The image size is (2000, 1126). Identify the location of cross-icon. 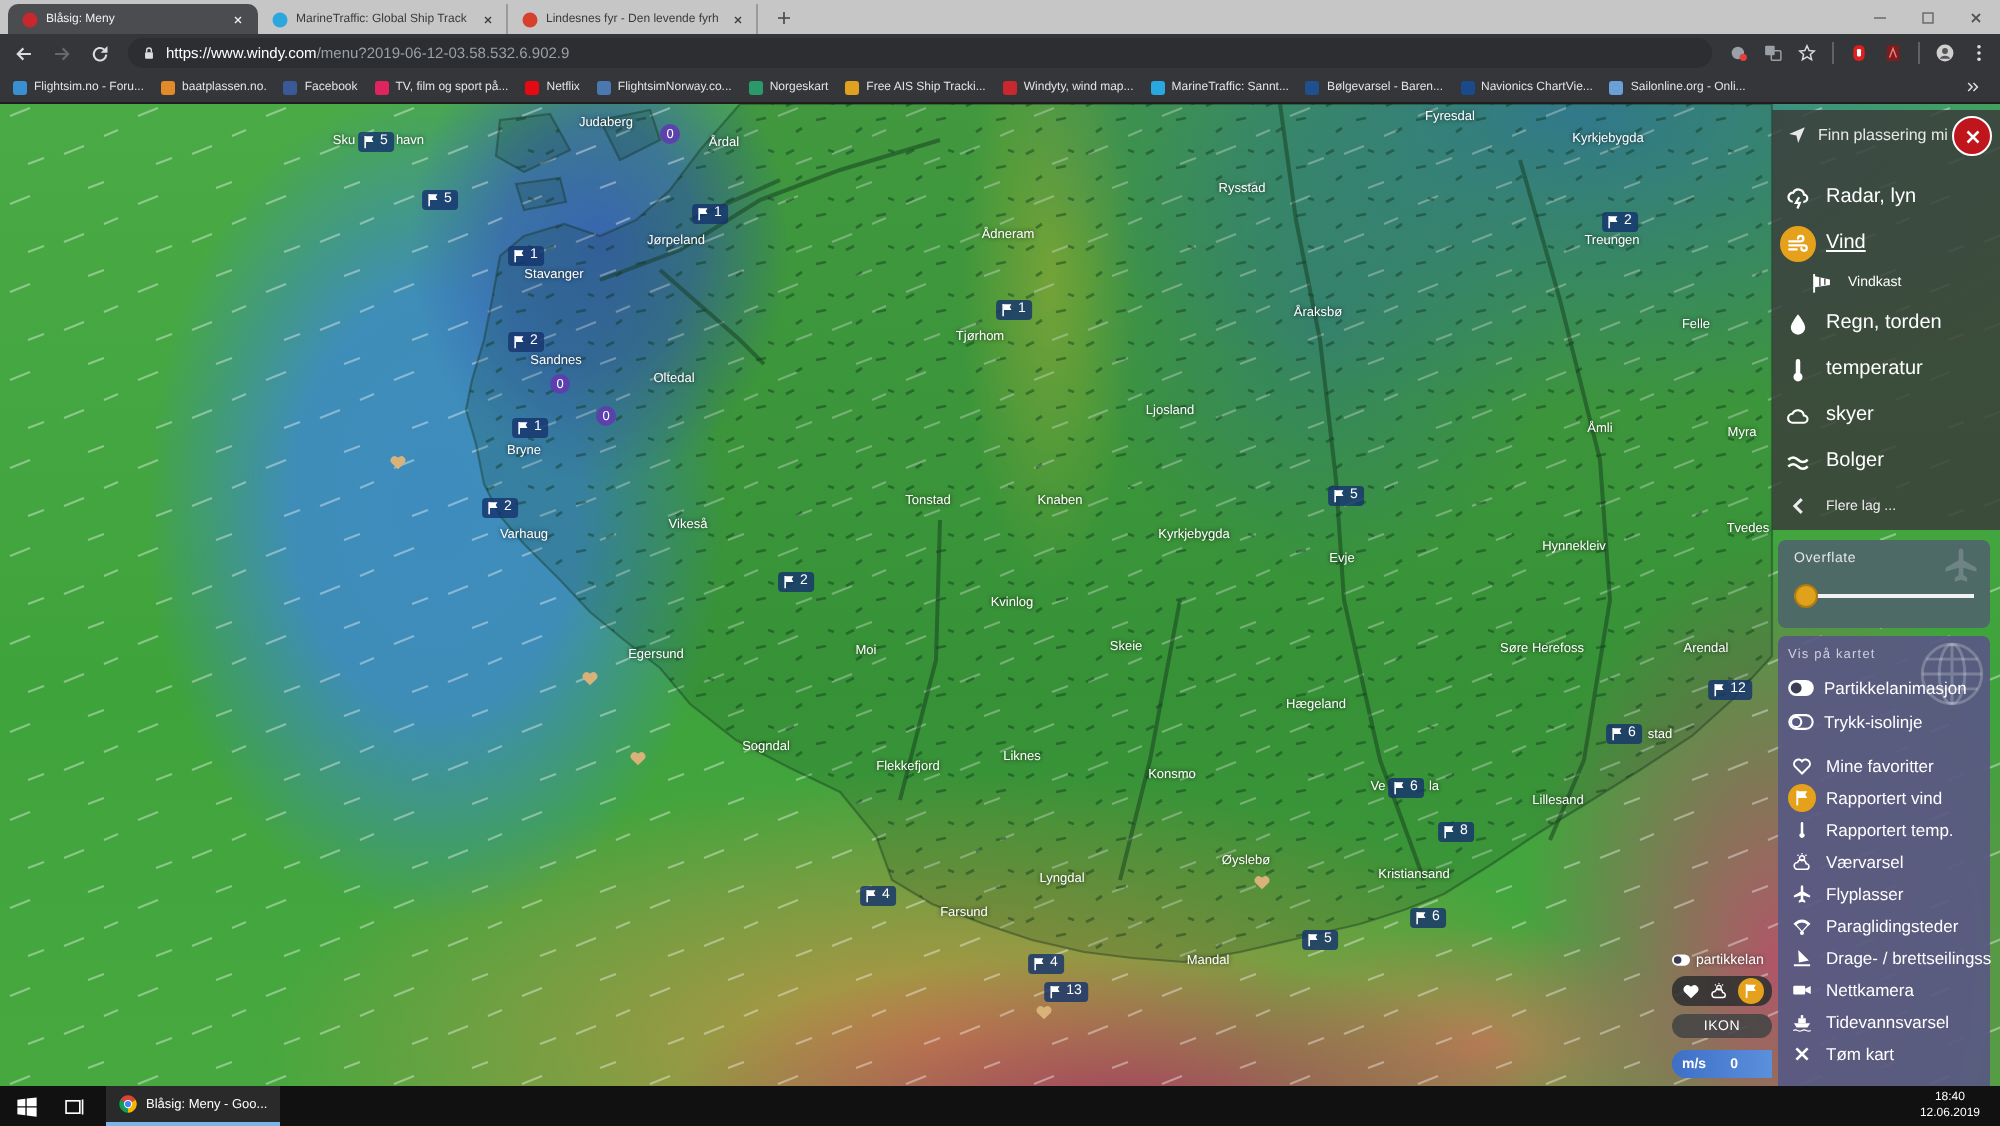
(1802, 1054).